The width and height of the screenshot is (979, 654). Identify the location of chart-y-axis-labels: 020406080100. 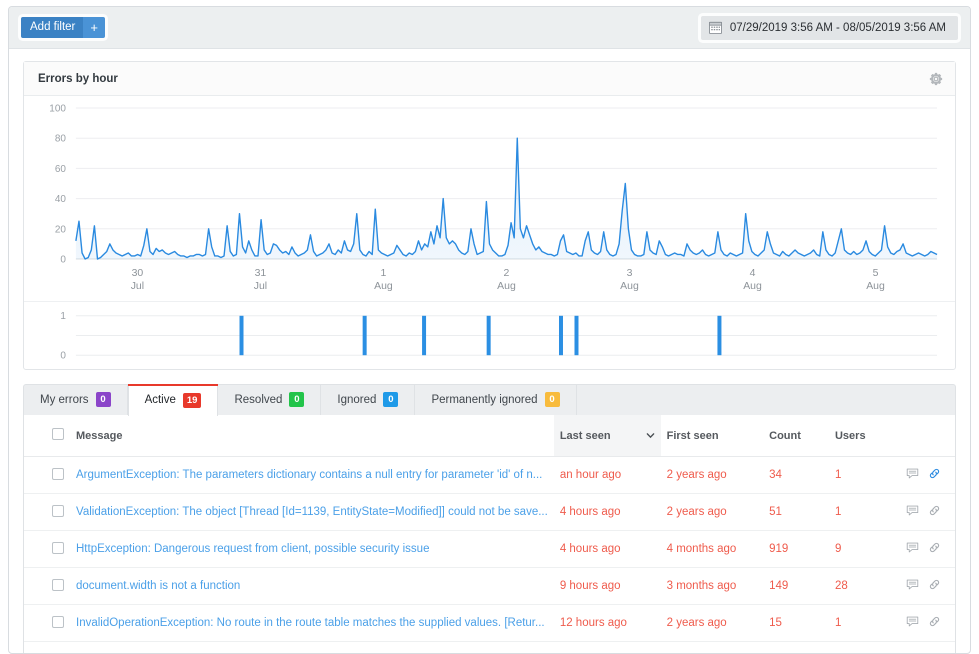
(57, 184).